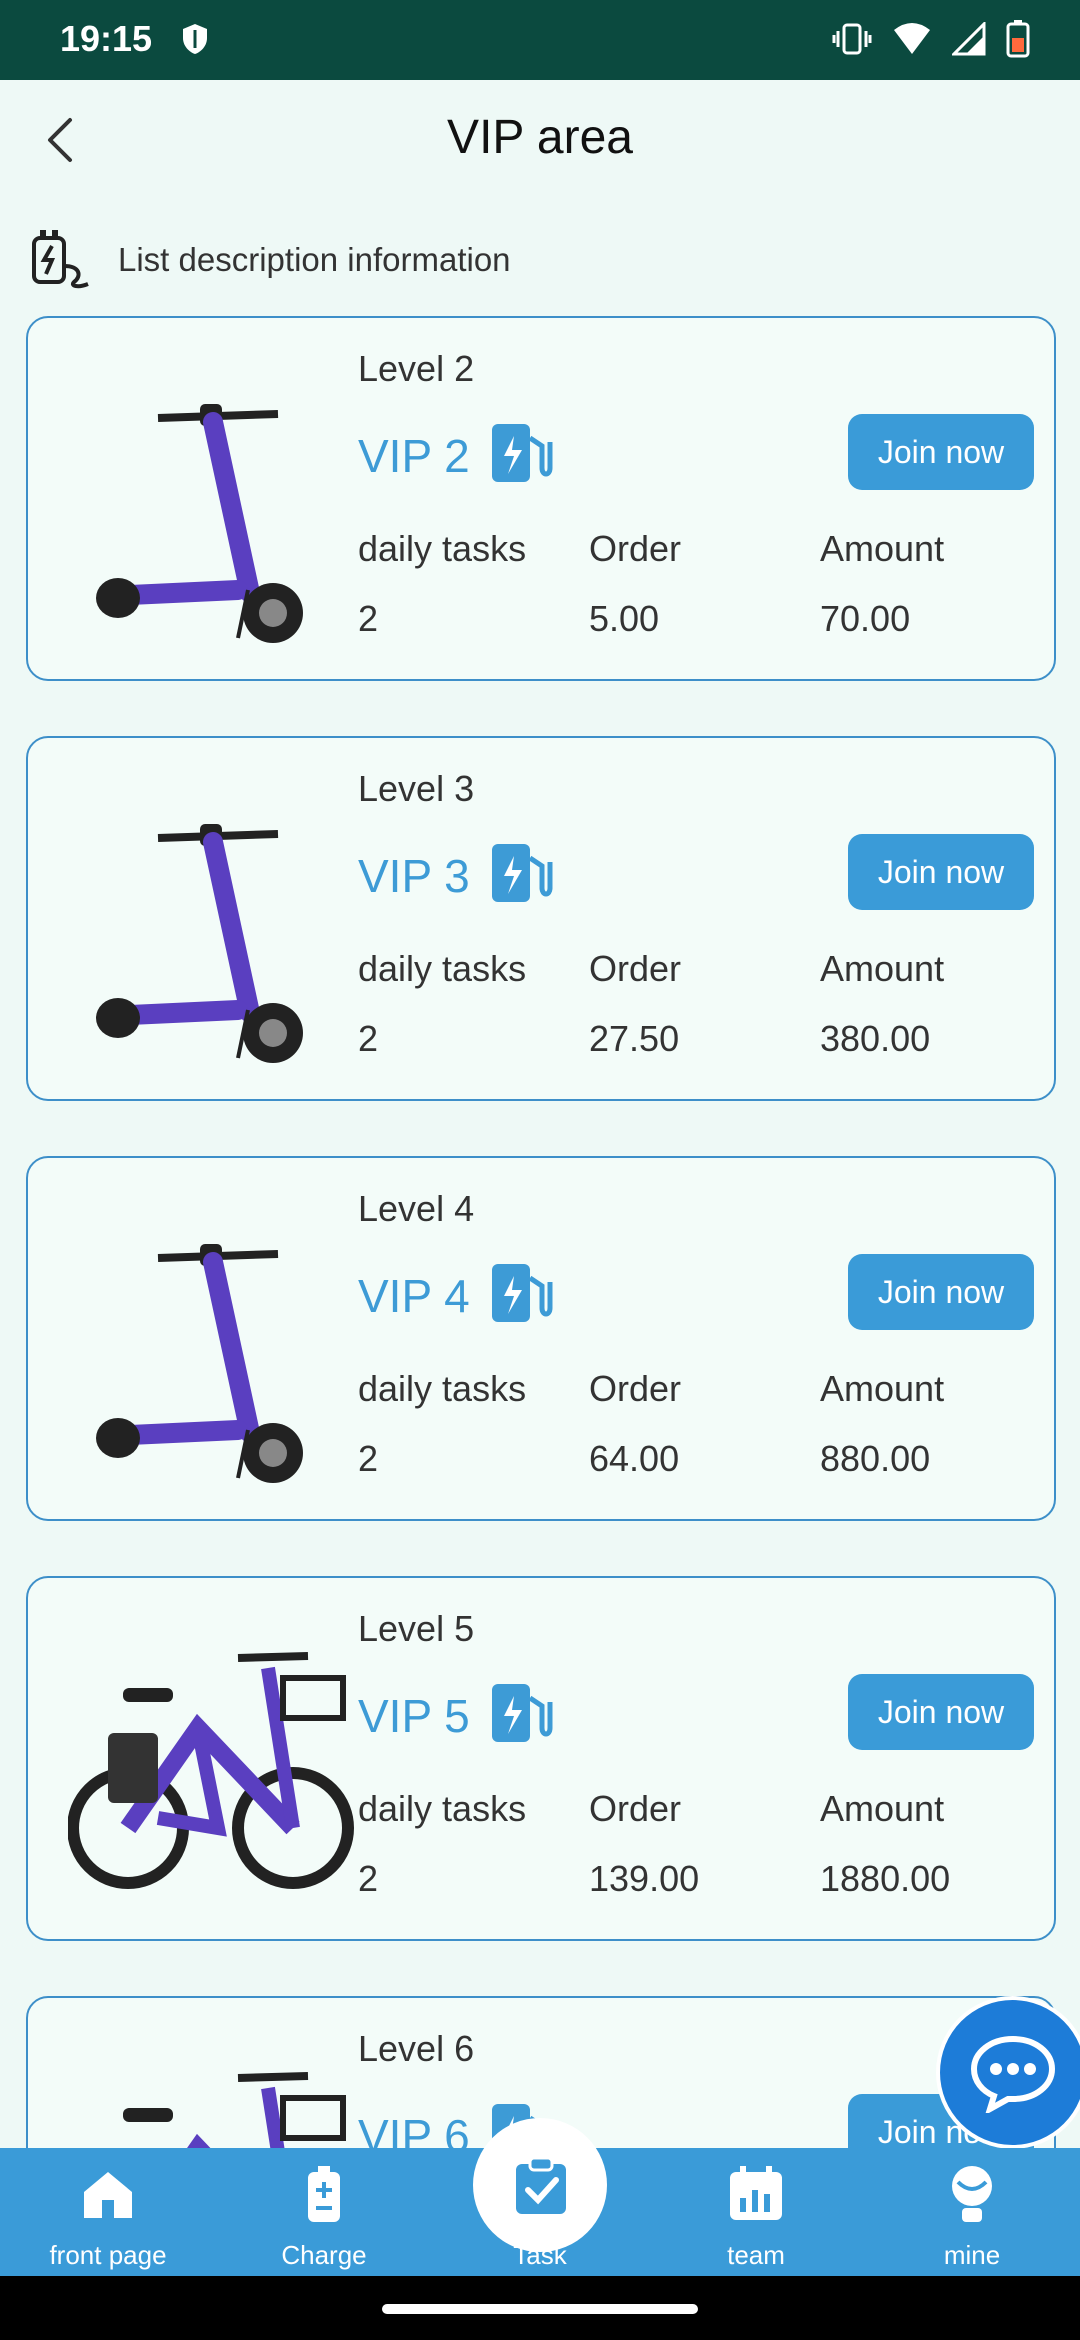 The image size is (1080, 2340). I want to click on team-calendar-icon, so click(756, 2193).